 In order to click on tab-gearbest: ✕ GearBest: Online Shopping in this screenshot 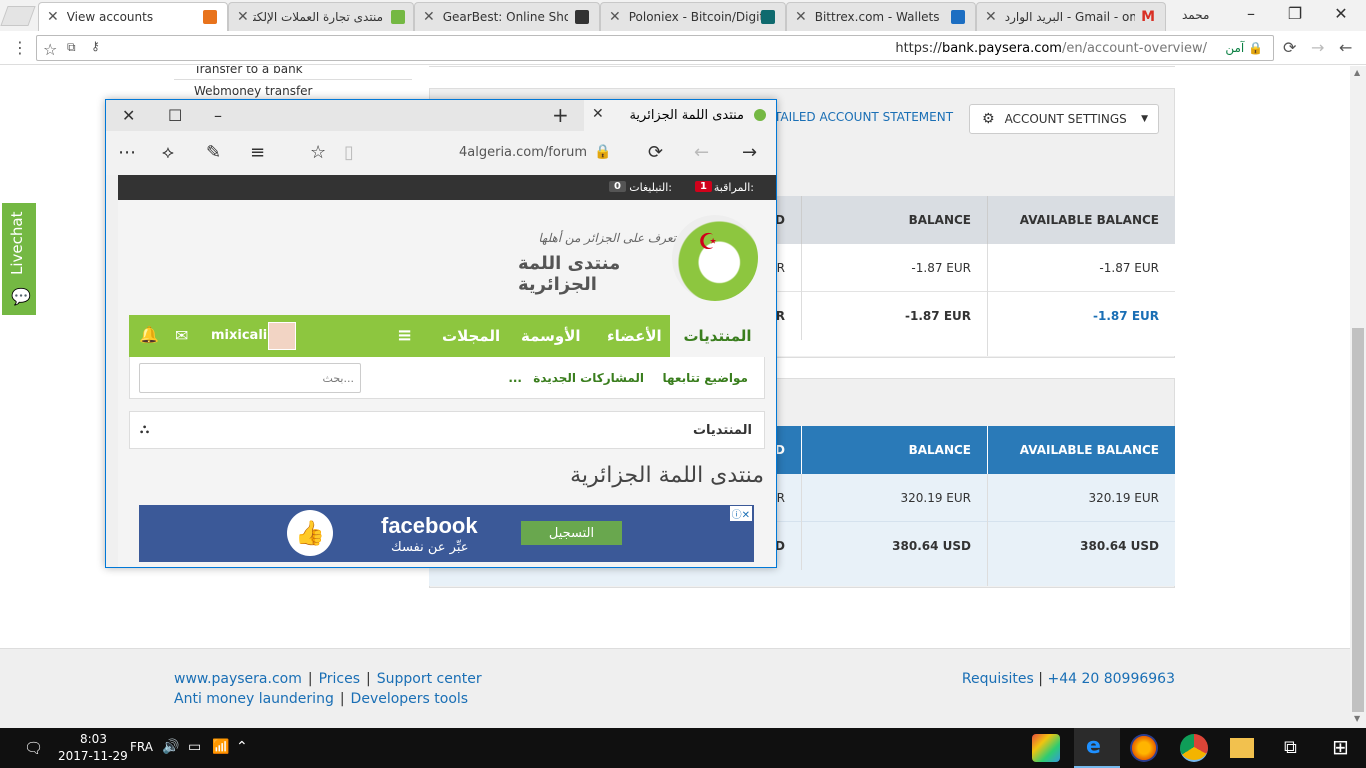, I will do `click(507, 16)`.